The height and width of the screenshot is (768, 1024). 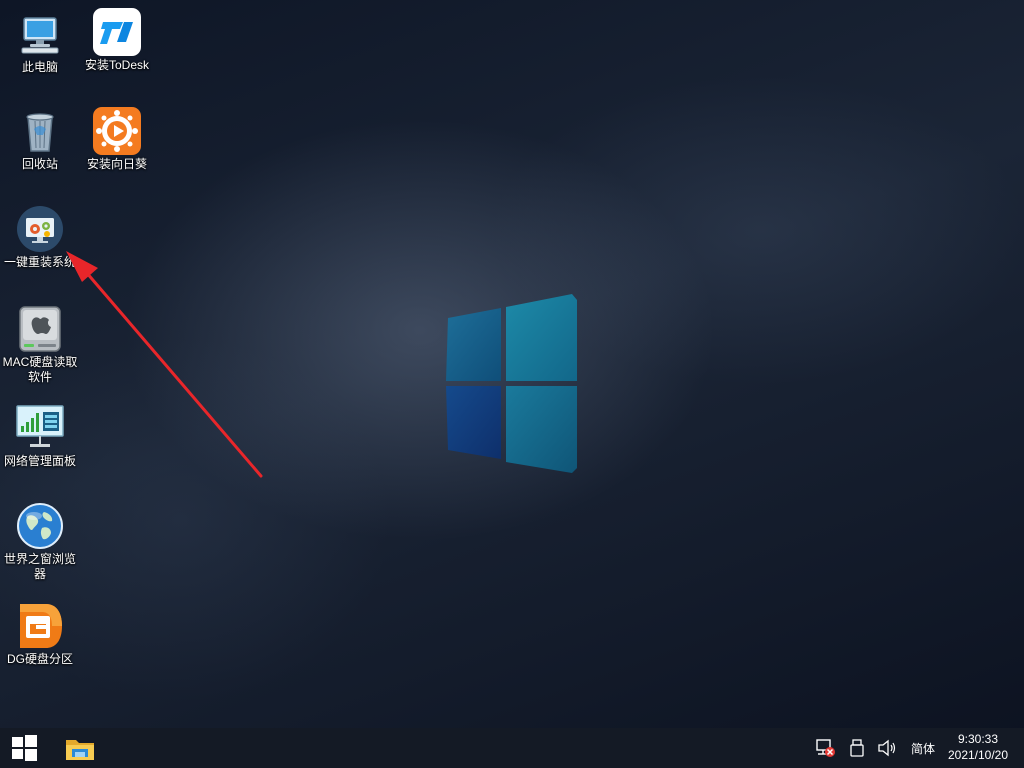 I want to click on globe-browser-icon, so click(x=40, y=526).